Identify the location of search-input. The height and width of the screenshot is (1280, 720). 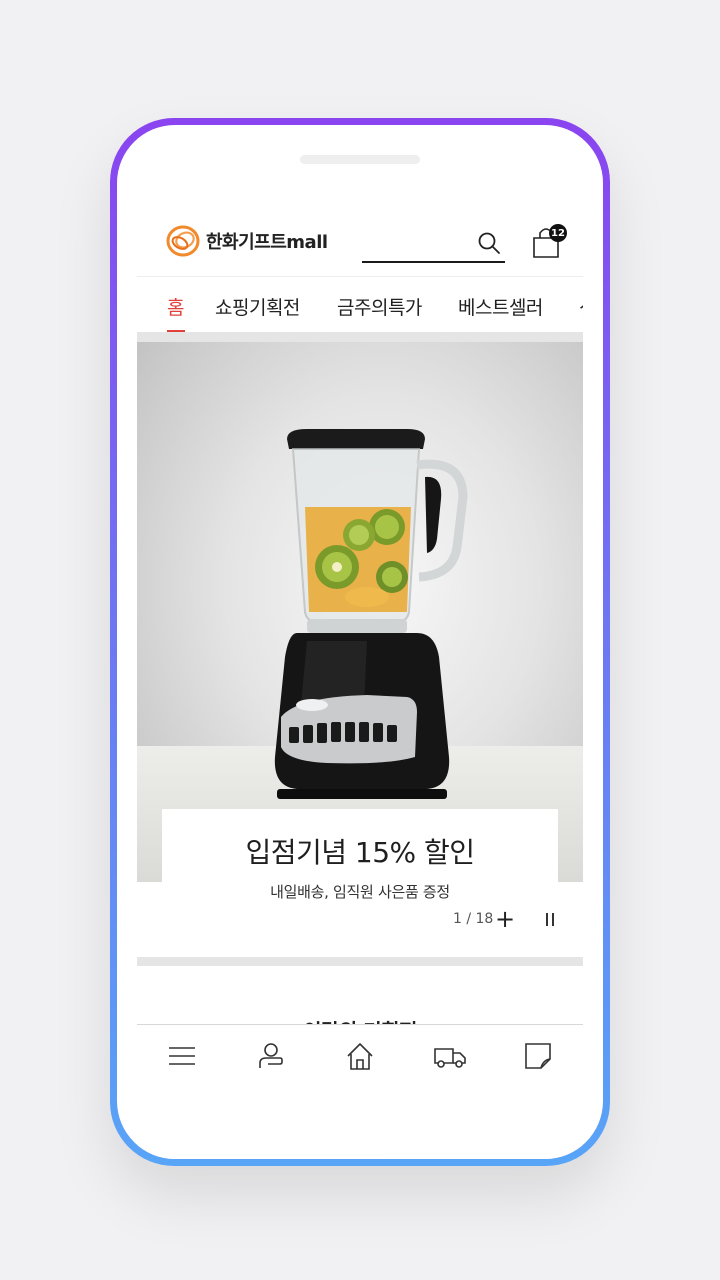
(416, 242).